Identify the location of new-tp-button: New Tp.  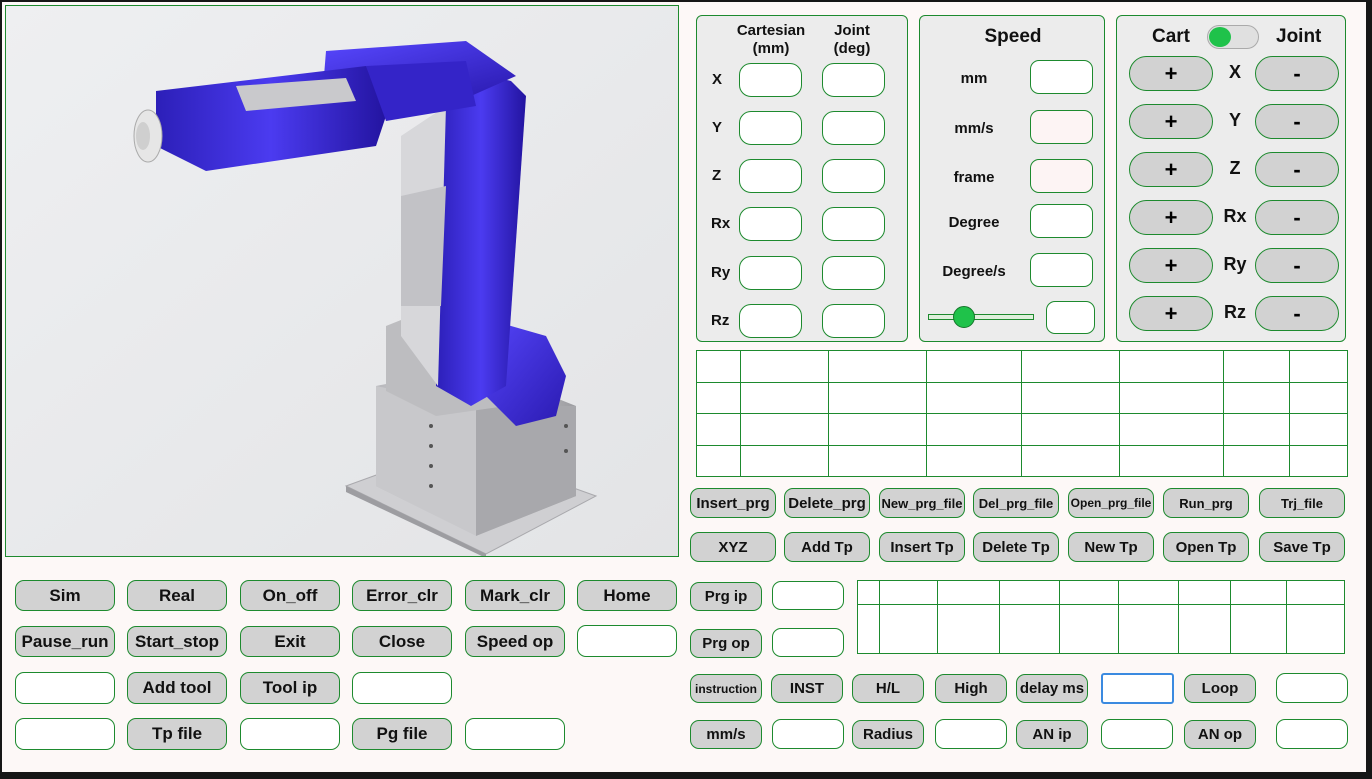
(1111, 547).